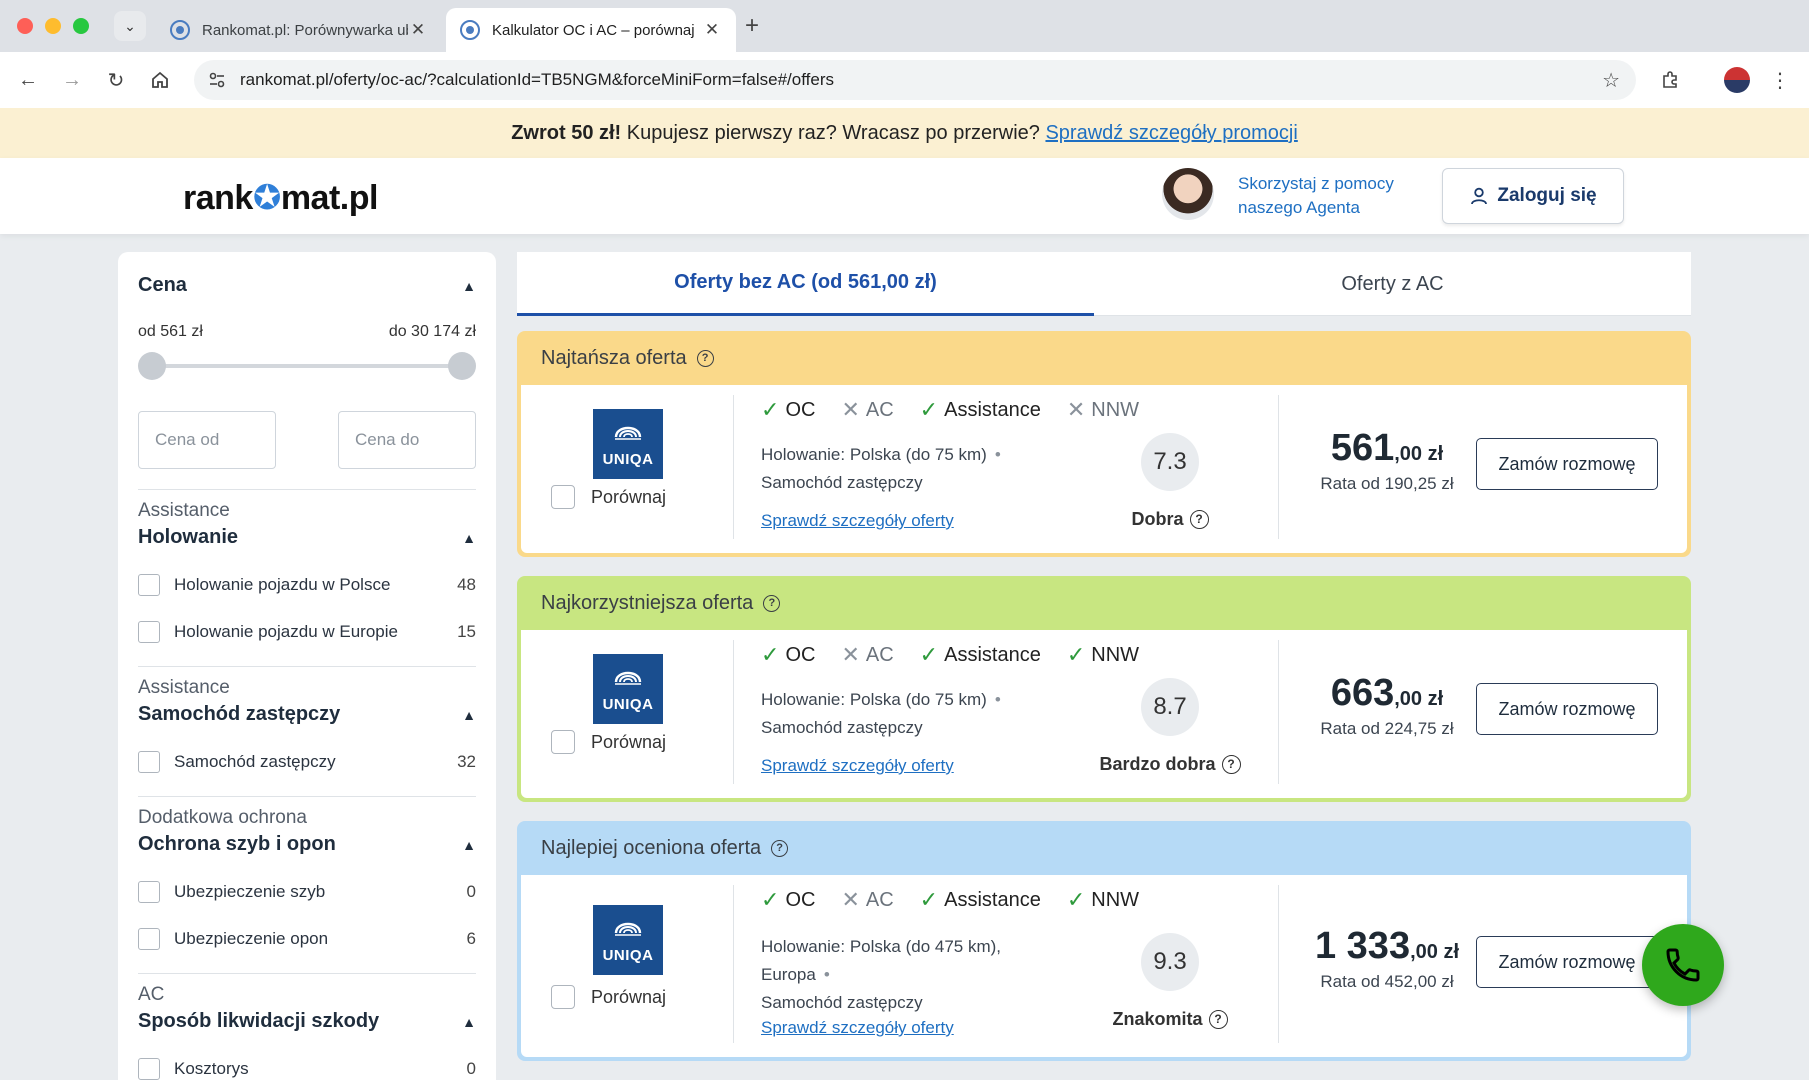  What do you see at coordinates (462, 366) in the screenshot?
I see `slider-max-handle` at bounding box center [462, 366].